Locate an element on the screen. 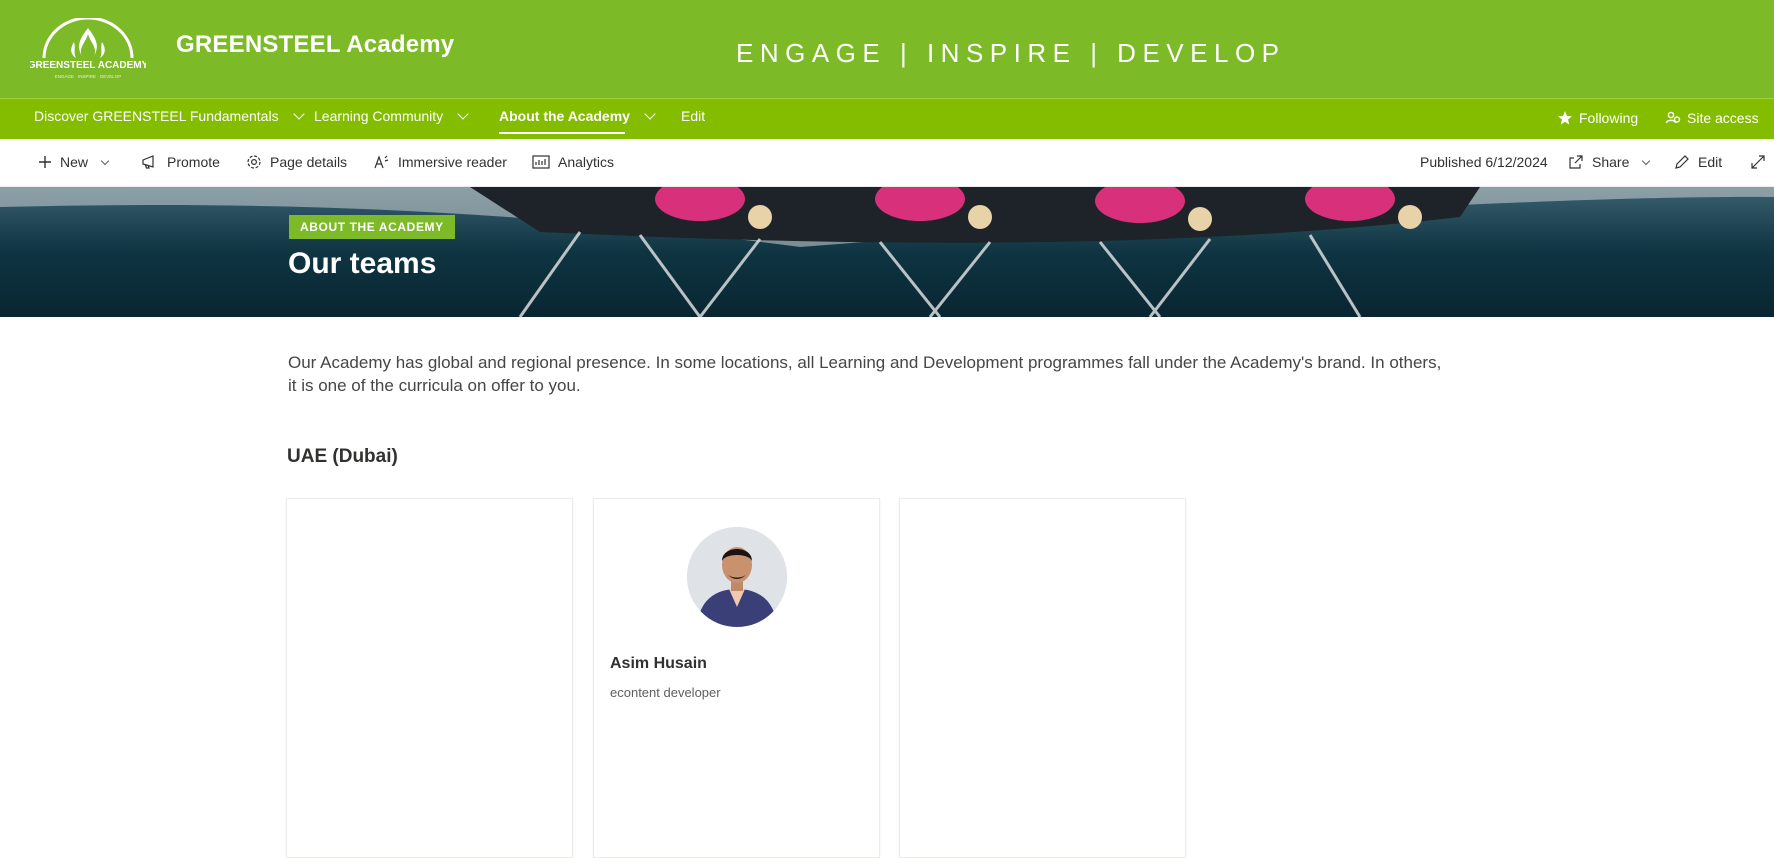  nav-item-edit: Edit is located at coordinates (693, 116).